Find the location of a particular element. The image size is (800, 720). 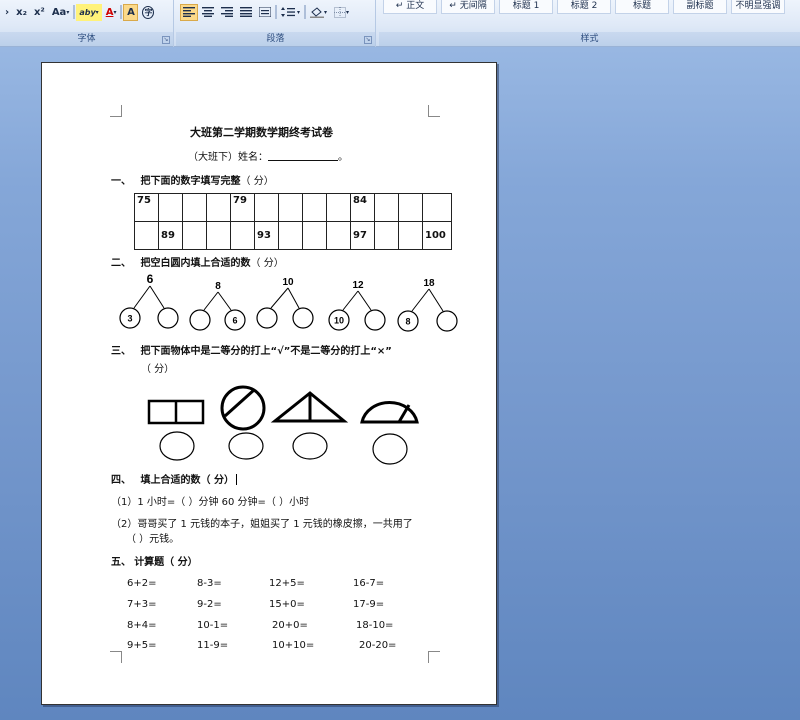

shading-button: ▾ is located at coordinates (318, 12).